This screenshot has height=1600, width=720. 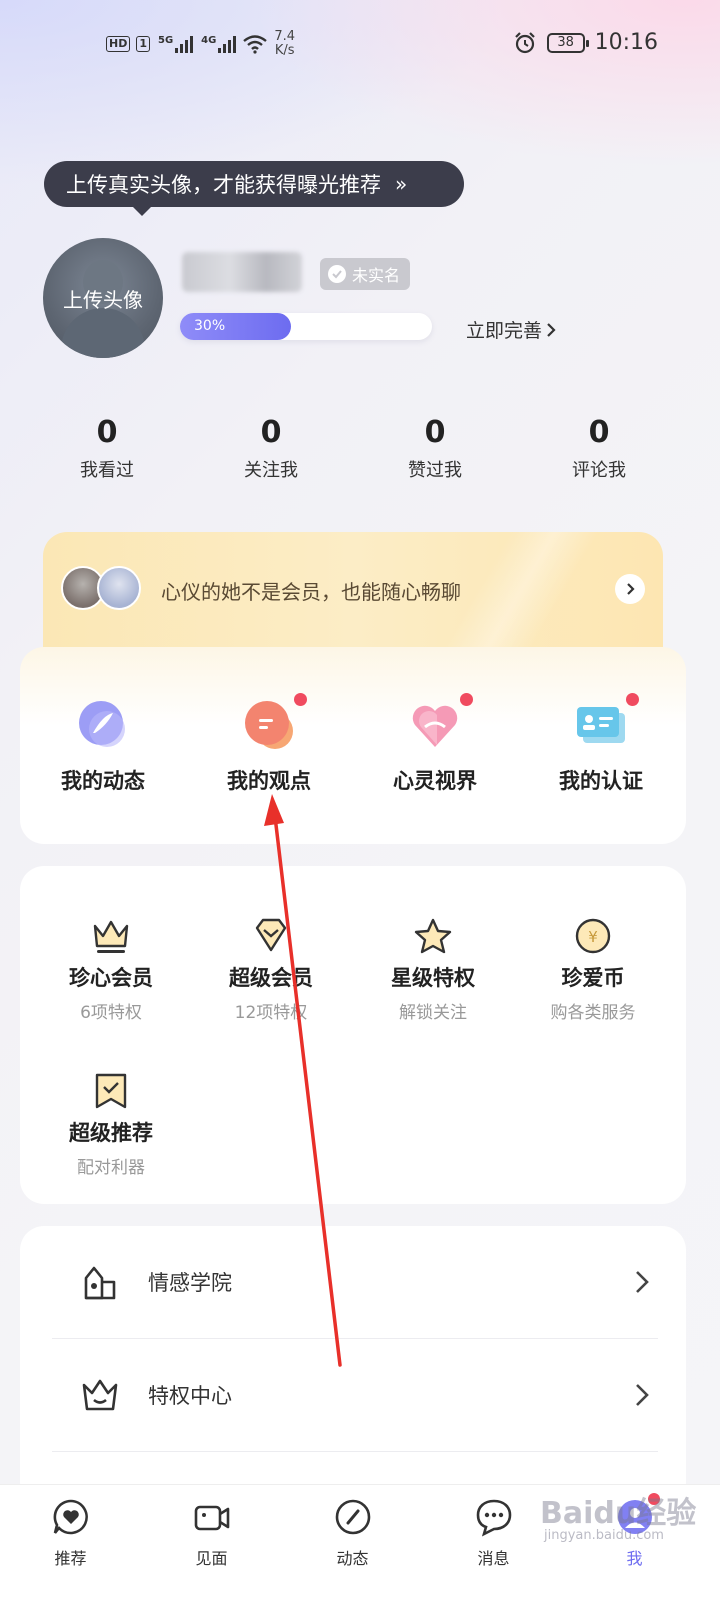 I want to click on tab-recommend: 推荐, so click(x=70, y=1542).